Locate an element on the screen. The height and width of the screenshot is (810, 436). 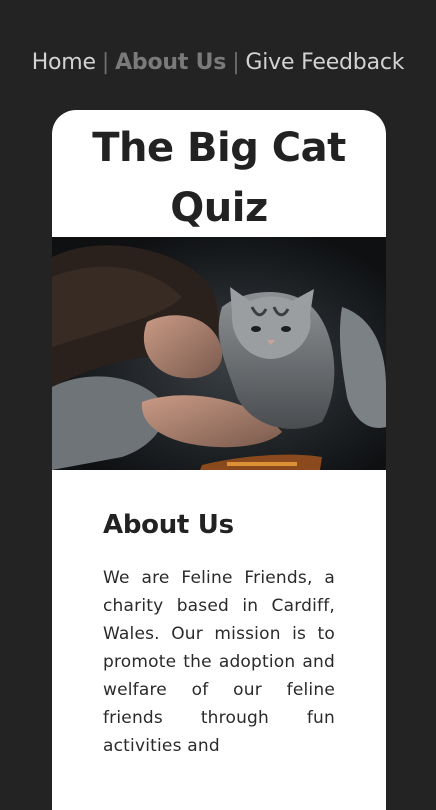
about-heading: About Us is located at coordinates (168, 525).